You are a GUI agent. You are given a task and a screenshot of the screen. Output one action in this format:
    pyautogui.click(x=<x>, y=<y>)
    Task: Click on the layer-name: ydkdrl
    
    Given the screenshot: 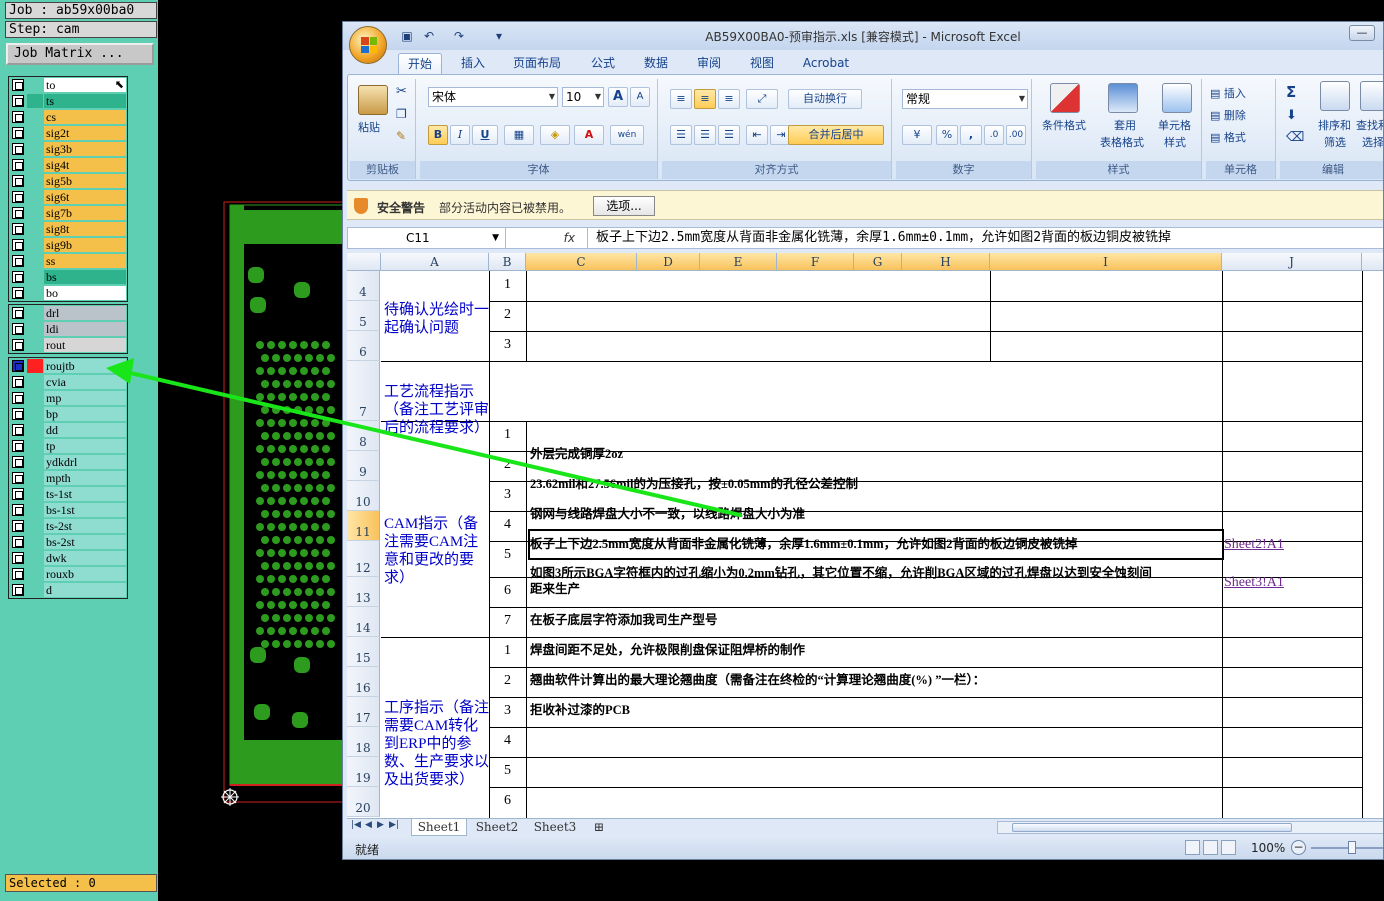 What is the action you would take?
    pyautogui.click(x=85, y=462)
    